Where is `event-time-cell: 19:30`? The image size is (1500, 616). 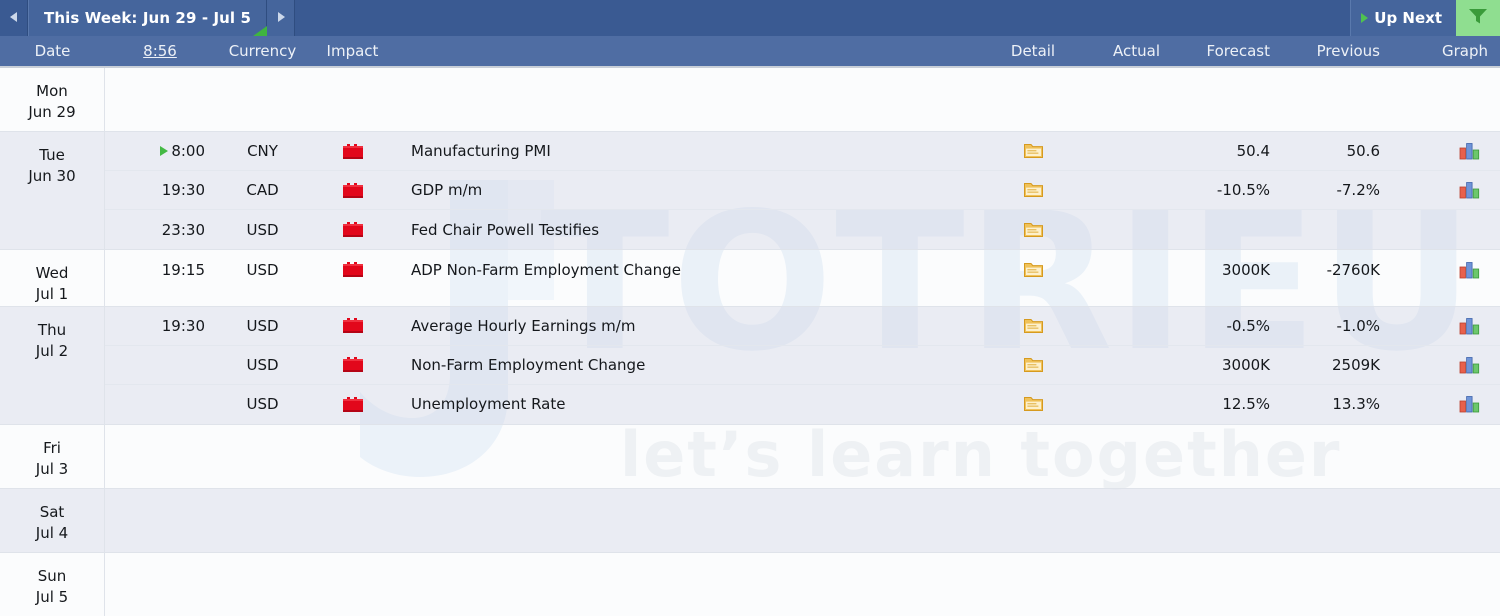
event-time-cell: 19:30 is located at coordinates (160, 326).